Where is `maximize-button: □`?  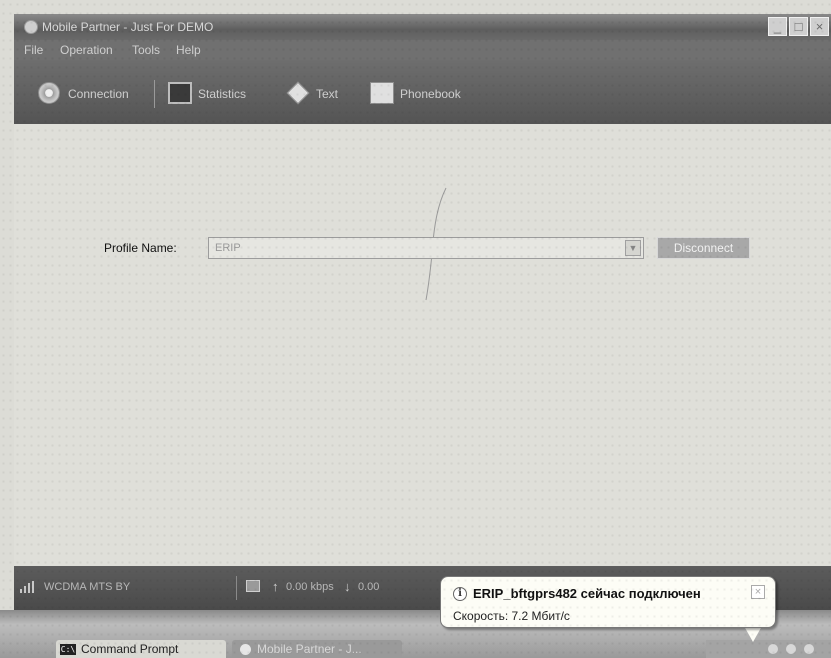 maximize-button: □ is located at coordinates (798, 26).